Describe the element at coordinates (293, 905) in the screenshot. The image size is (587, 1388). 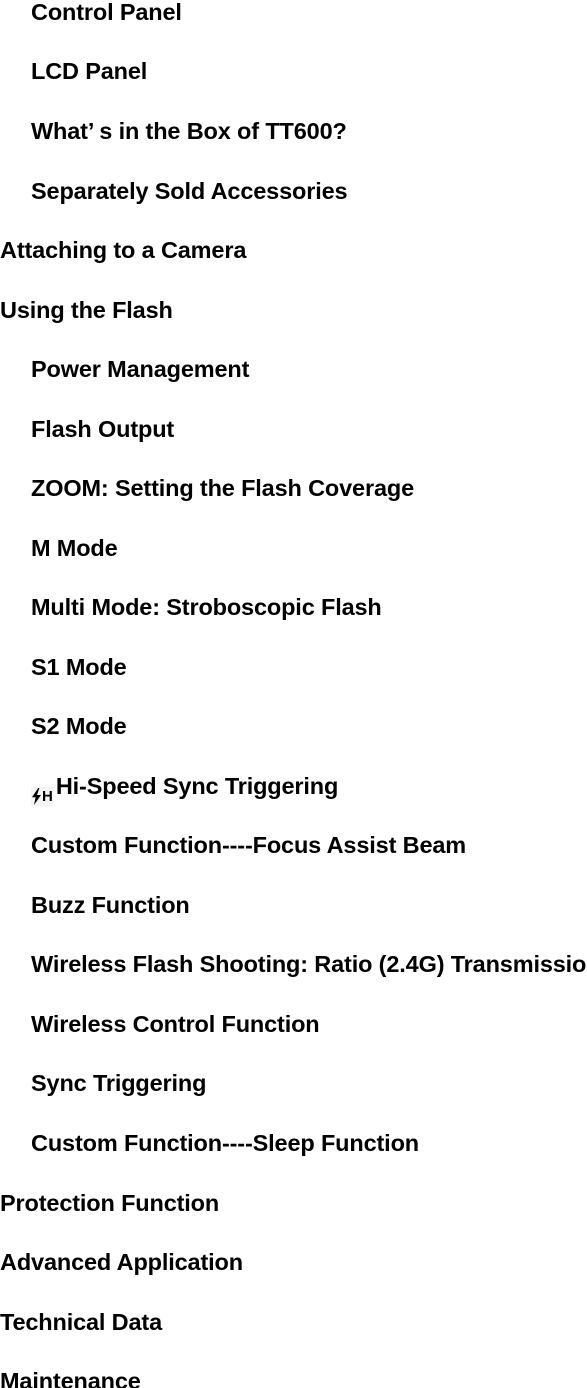
I see `toc-entry: Buzz Function` at that location.